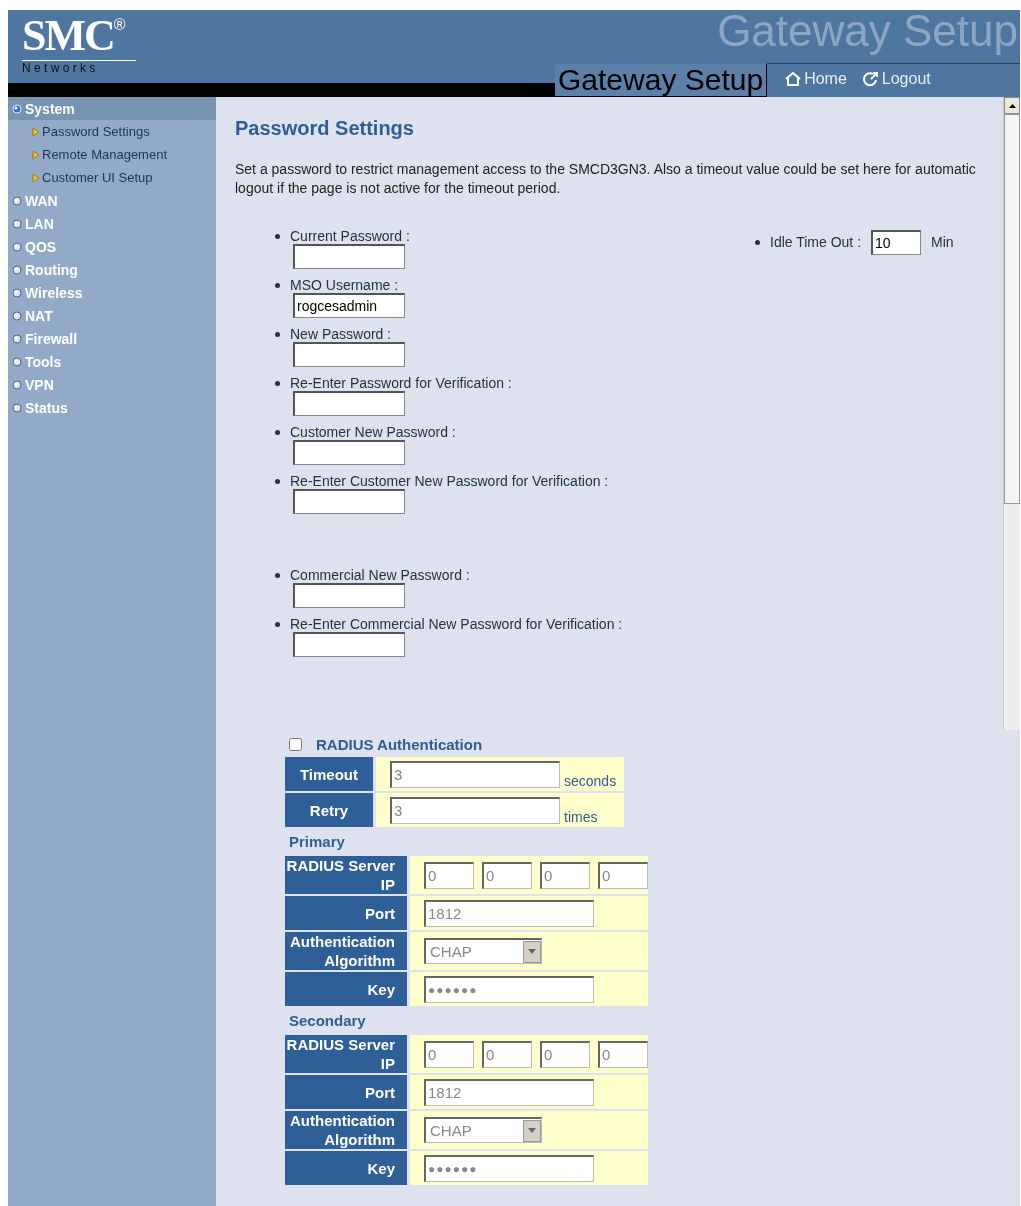 The height and width of the screenshot is (1206, 1021). I want to click on sidebar-item: Status, so click(112, 407).